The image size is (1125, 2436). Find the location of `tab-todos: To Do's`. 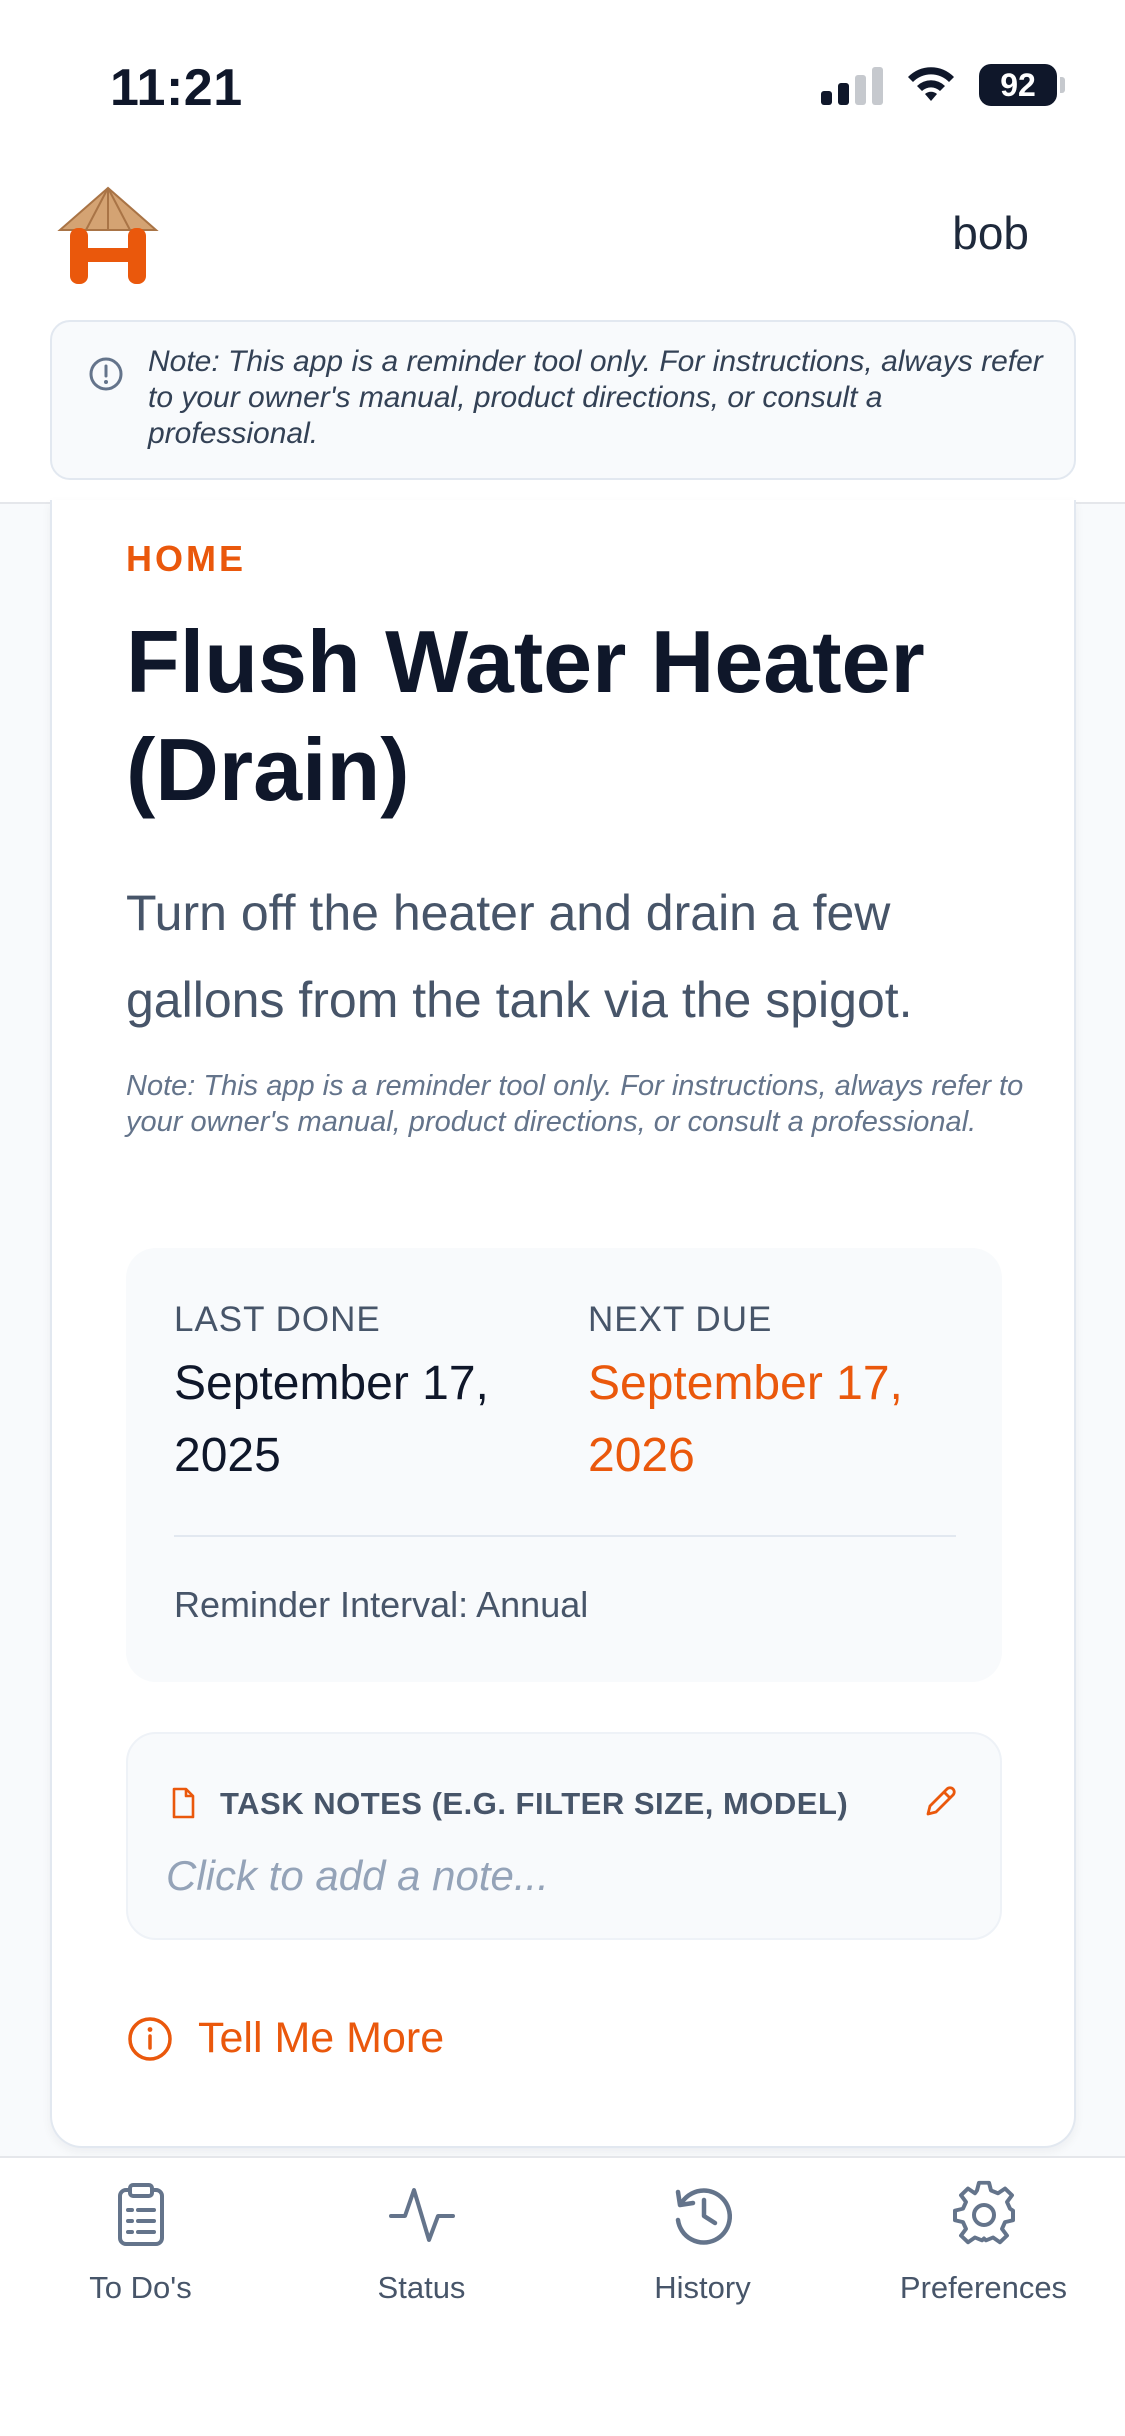

tab-todos: To Do's is located at coordinates (140, 2243).